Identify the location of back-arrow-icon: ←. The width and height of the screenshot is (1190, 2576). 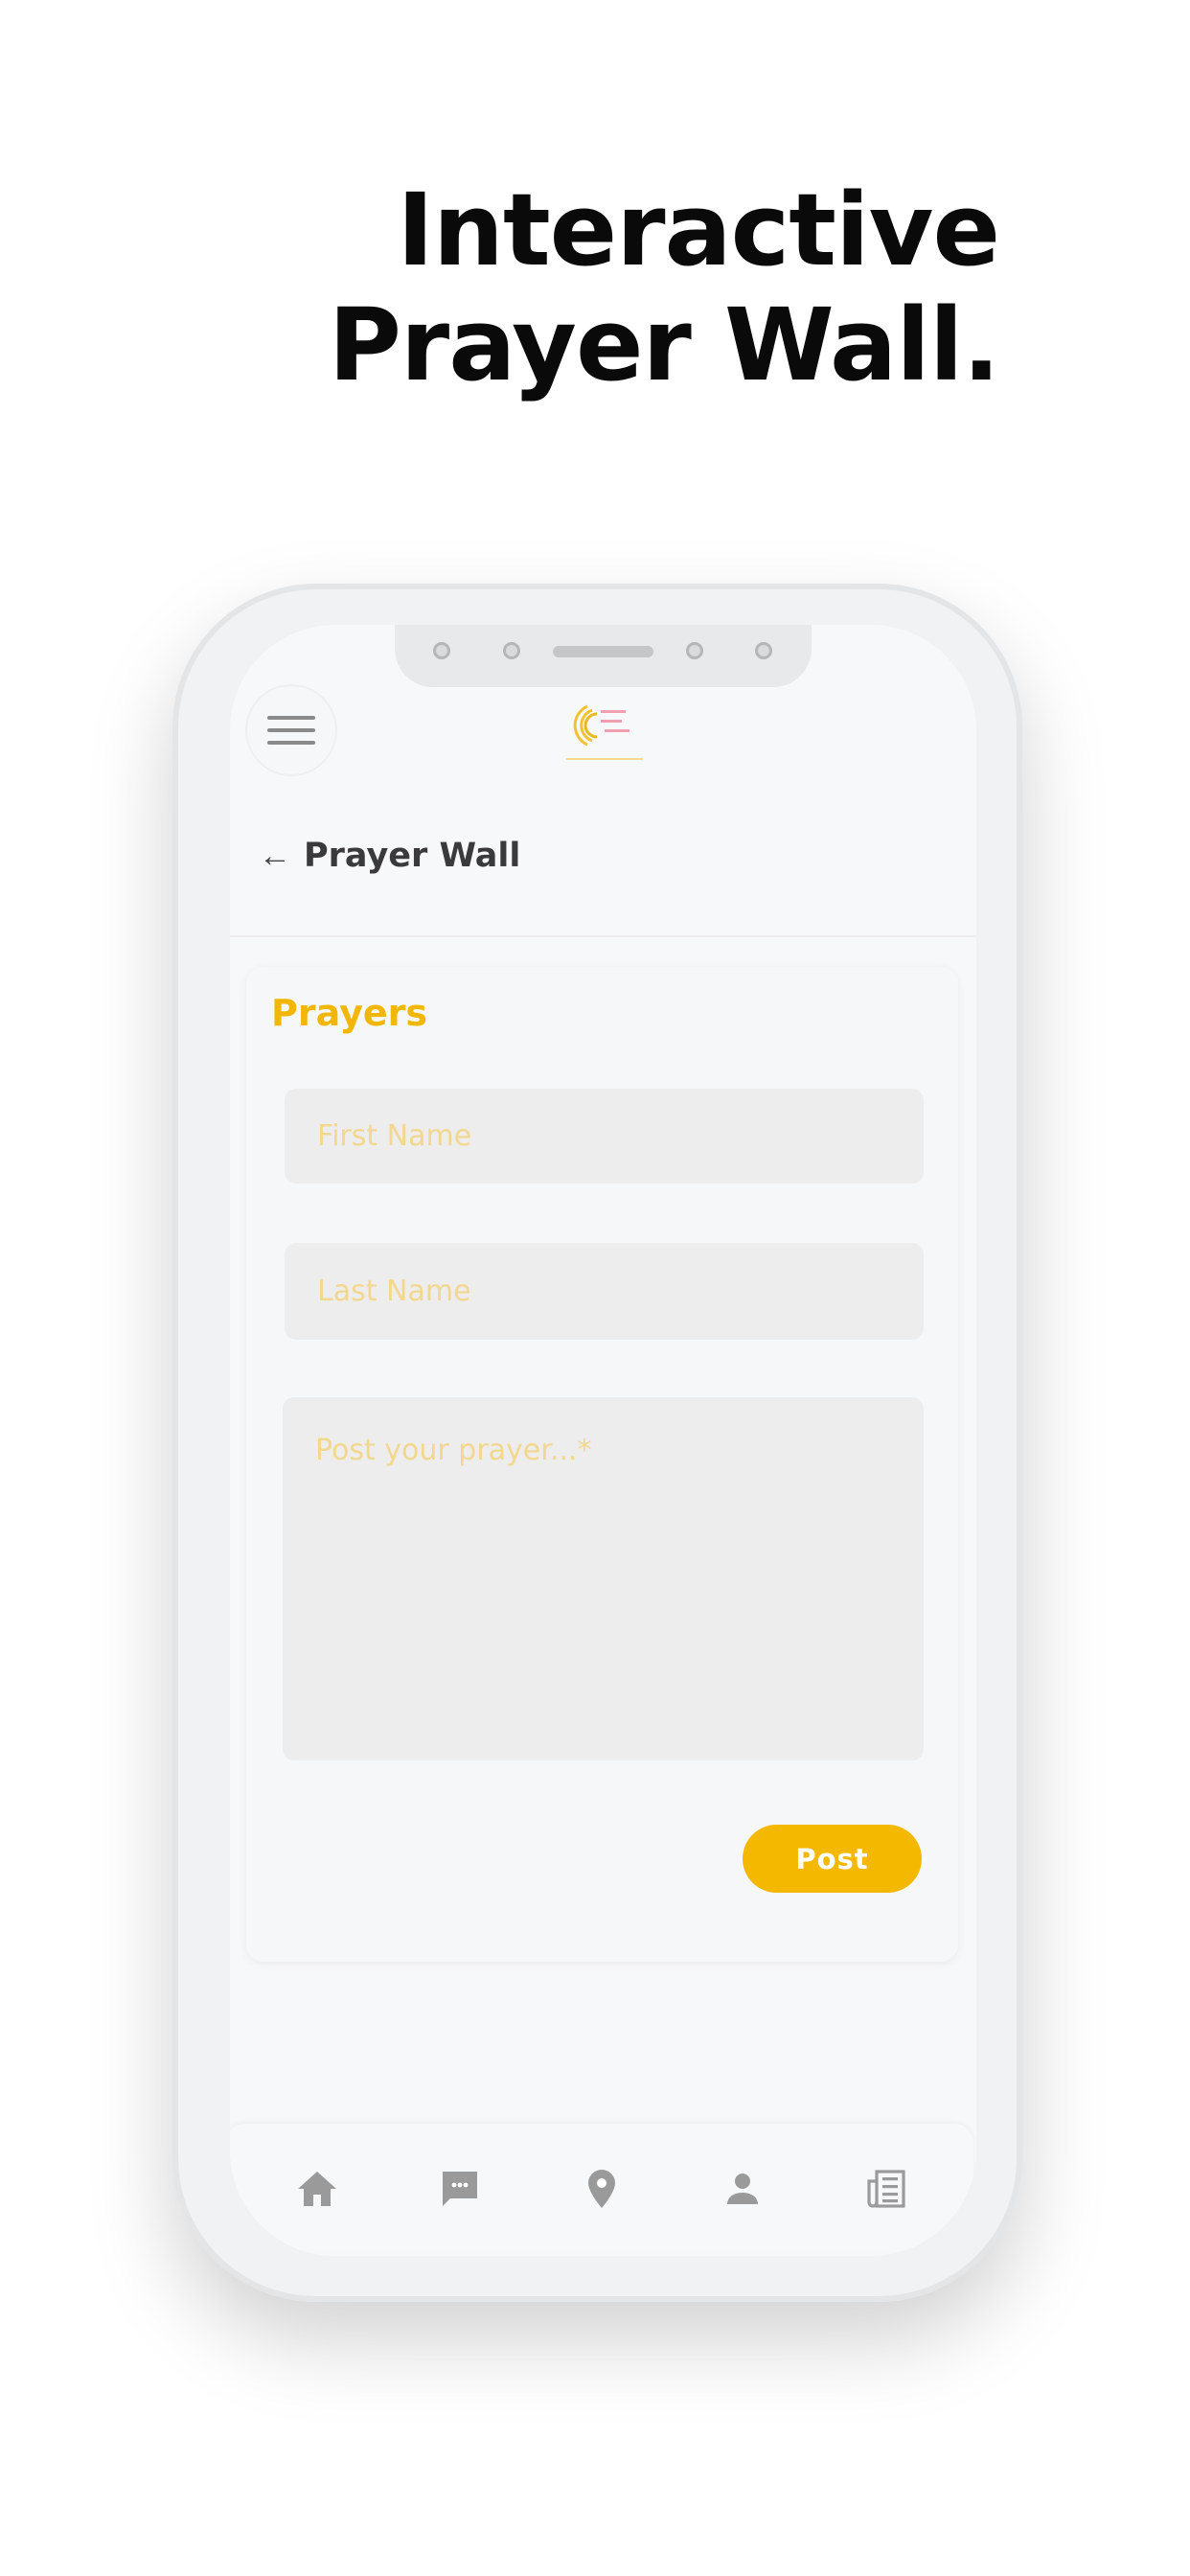
(275, 856).